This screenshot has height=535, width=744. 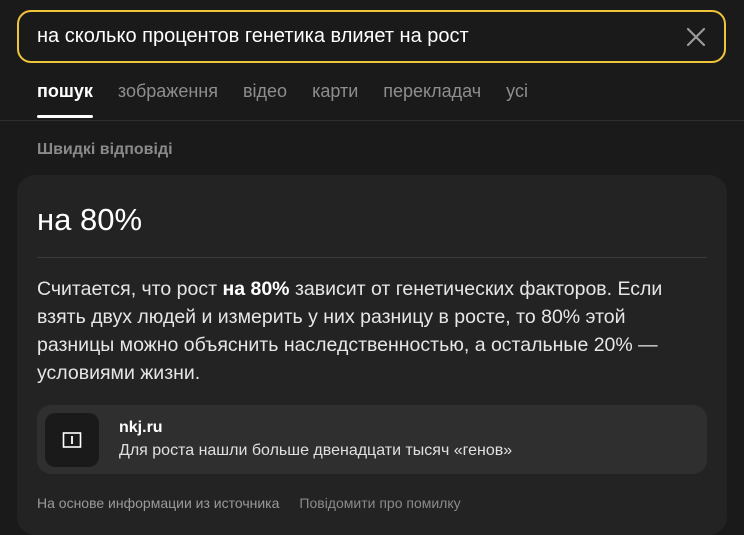 I want to click on tab-images: зображення, so click(x=168, y=99).